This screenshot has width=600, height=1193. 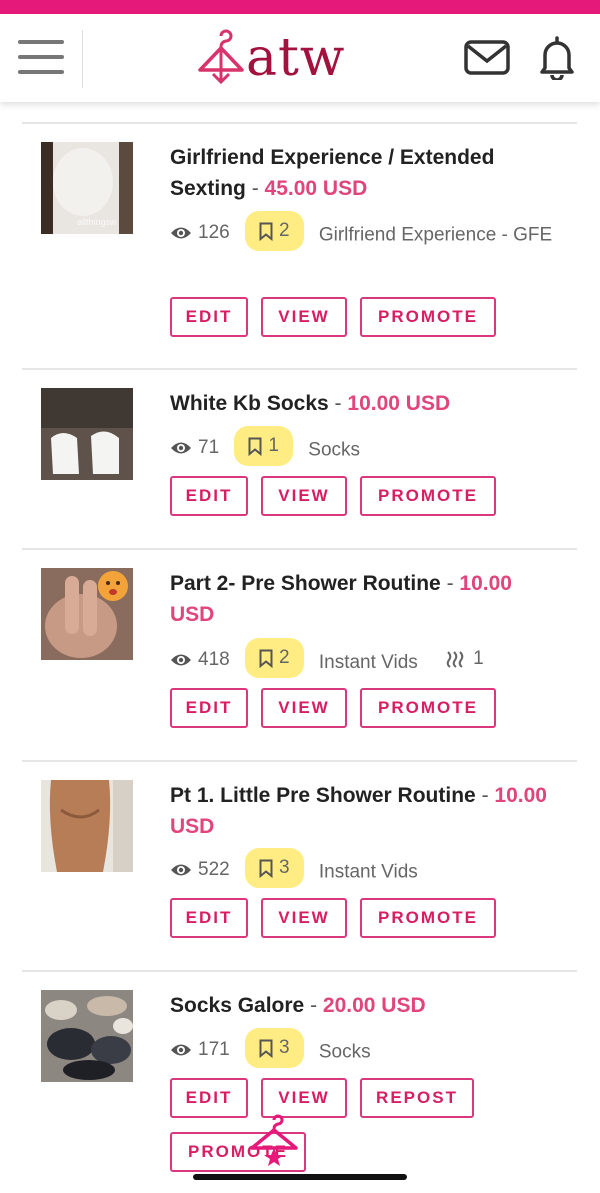 What do you see at coordinates (365, 599) in the screenshot?
I see `listing-title: Part 2- Pre Shower Routine - 10.00 USD` at bounding box center [365, 599].